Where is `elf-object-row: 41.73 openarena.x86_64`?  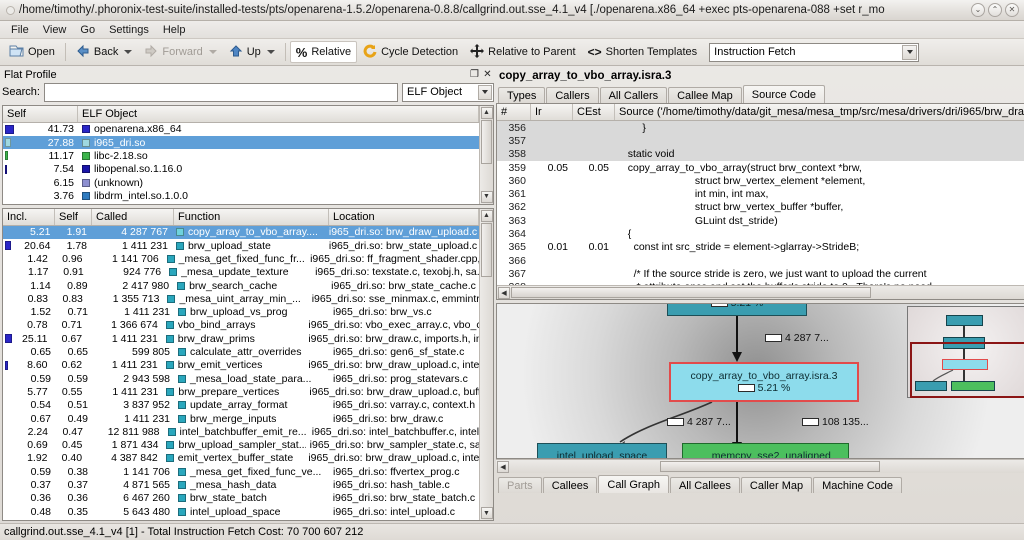 elf-object-row: 41.73 openarena.x86_64 is located at coordinates (241, 129).